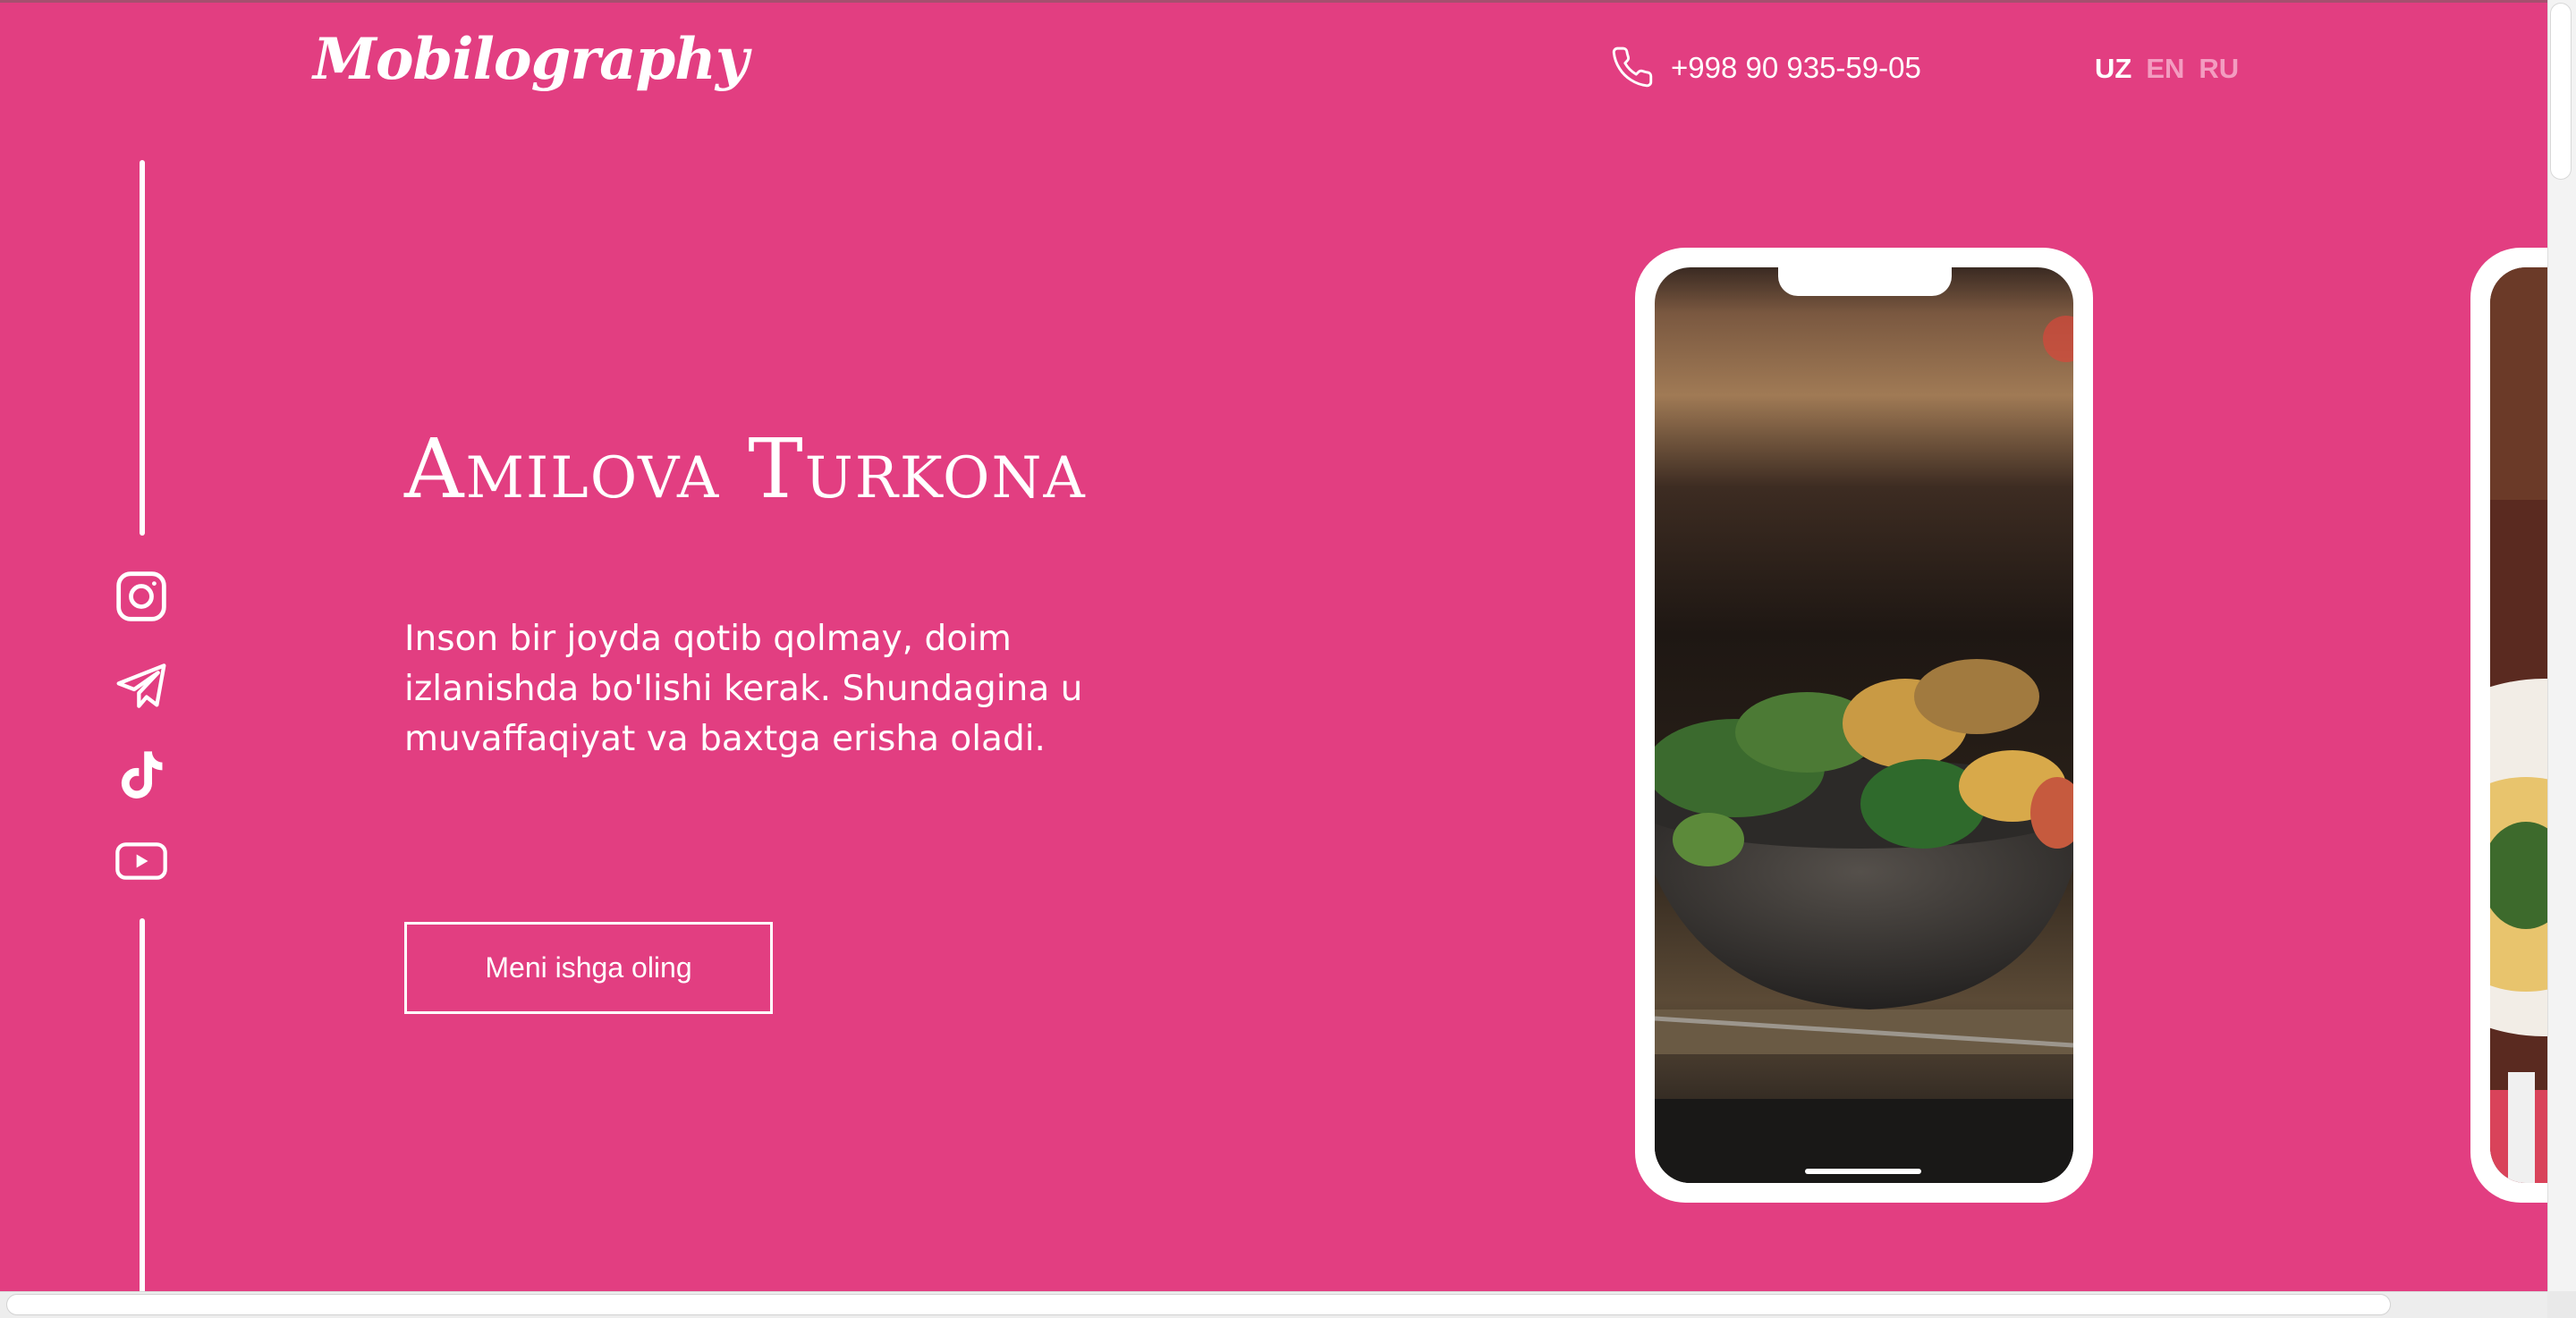  What do you see at coordinates (1632, 67) in the screenshot?
I see `phone-icon` at bounding box center [1632, 67].